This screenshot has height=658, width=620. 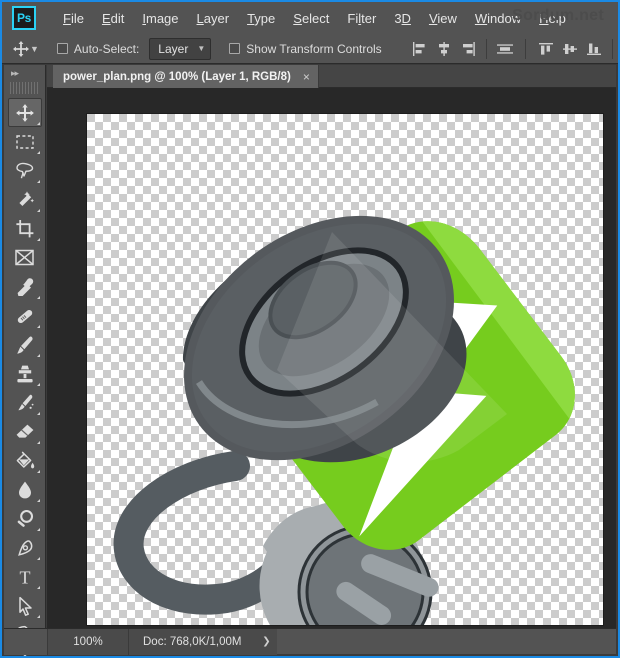 I want to click on marquee-icon, so click(x=24, y=141).